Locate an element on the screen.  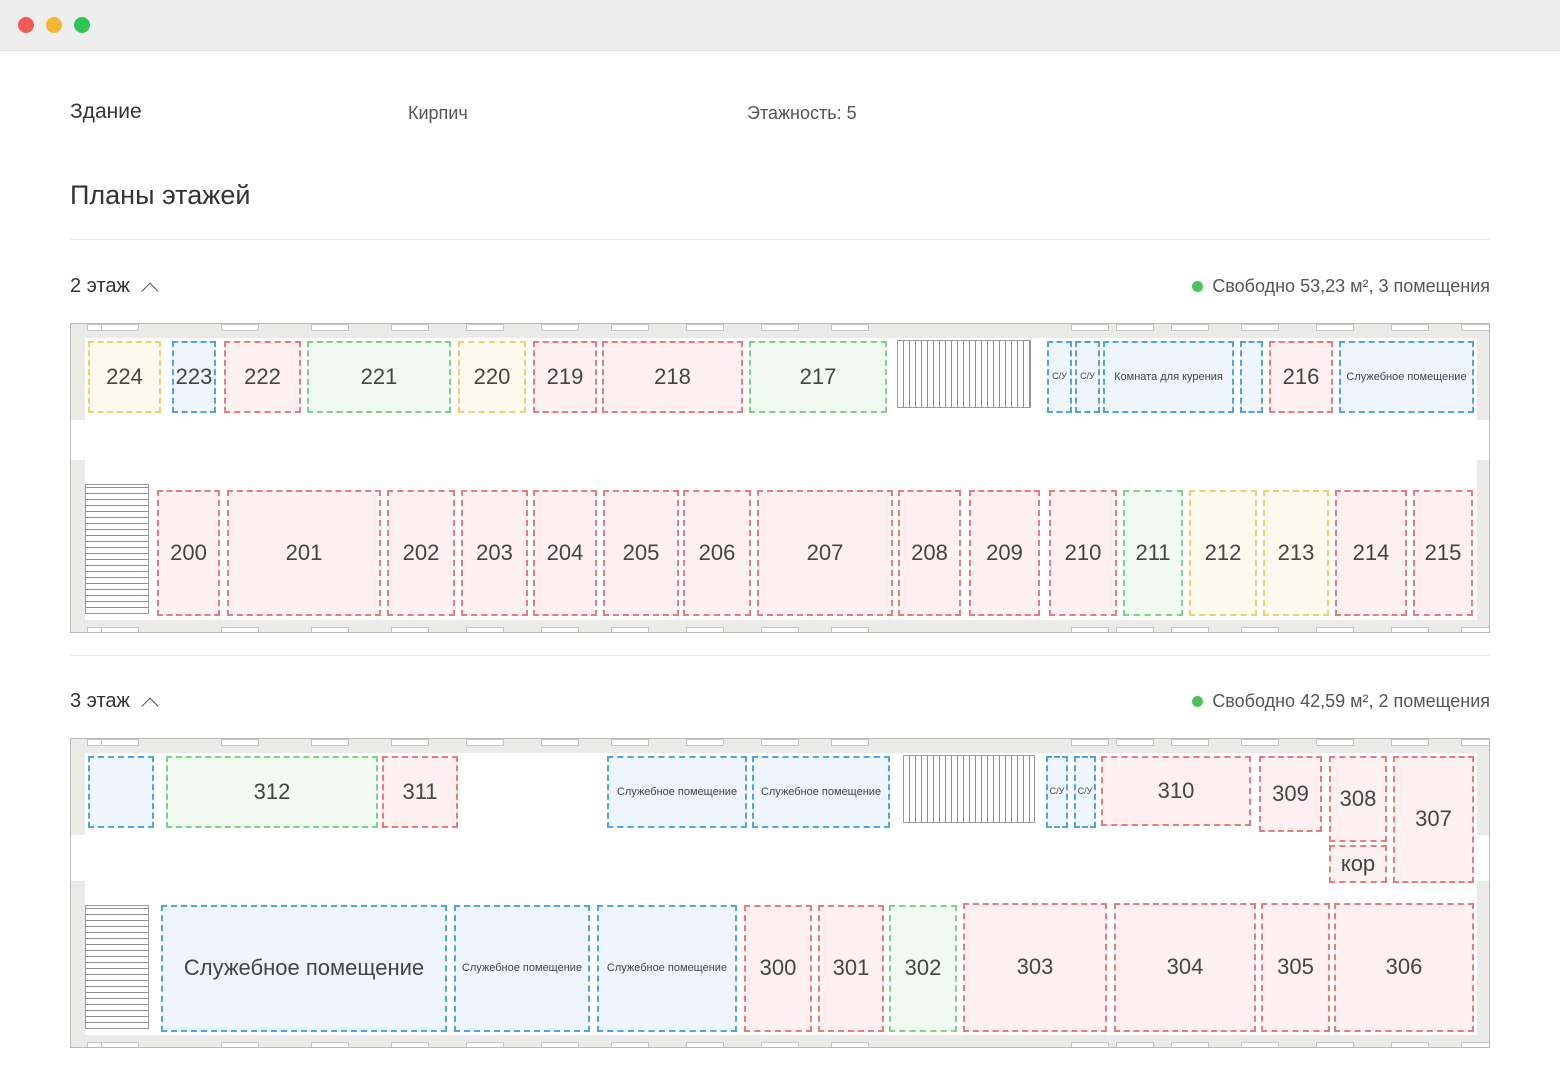
room-216: 216 is located at coordinates (1301, 377).